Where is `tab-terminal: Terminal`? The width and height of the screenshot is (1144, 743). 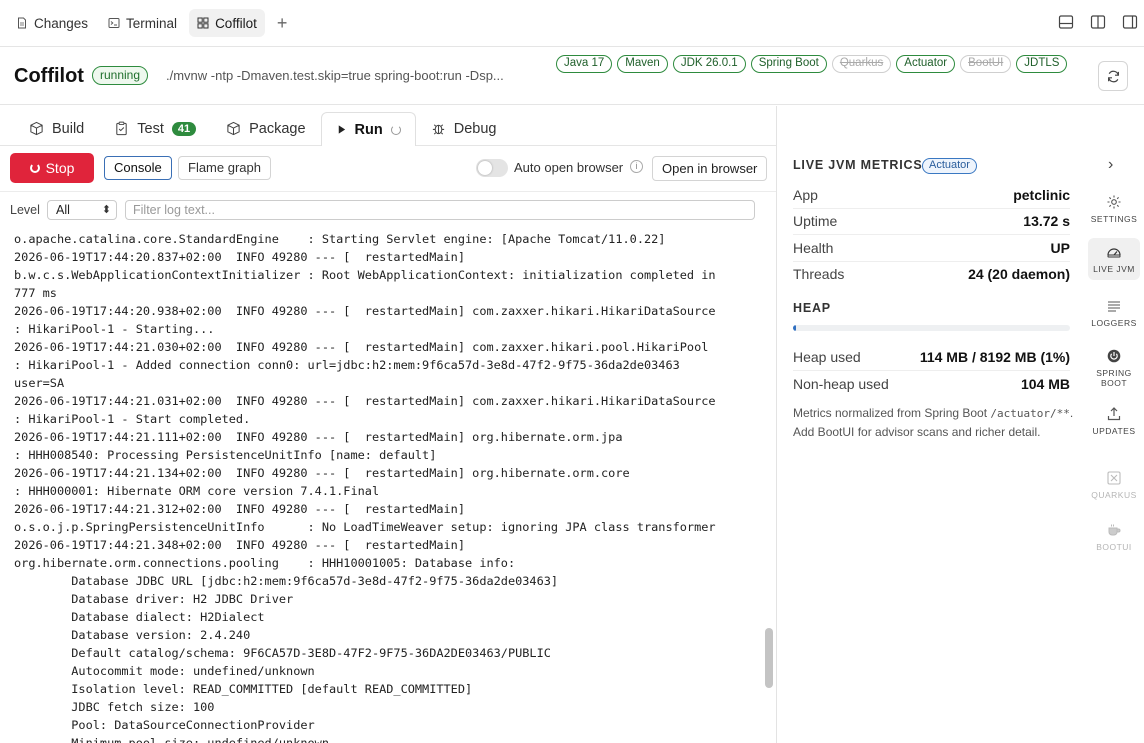 tab-terminal: Terminal is located at coordinates (142, 23).